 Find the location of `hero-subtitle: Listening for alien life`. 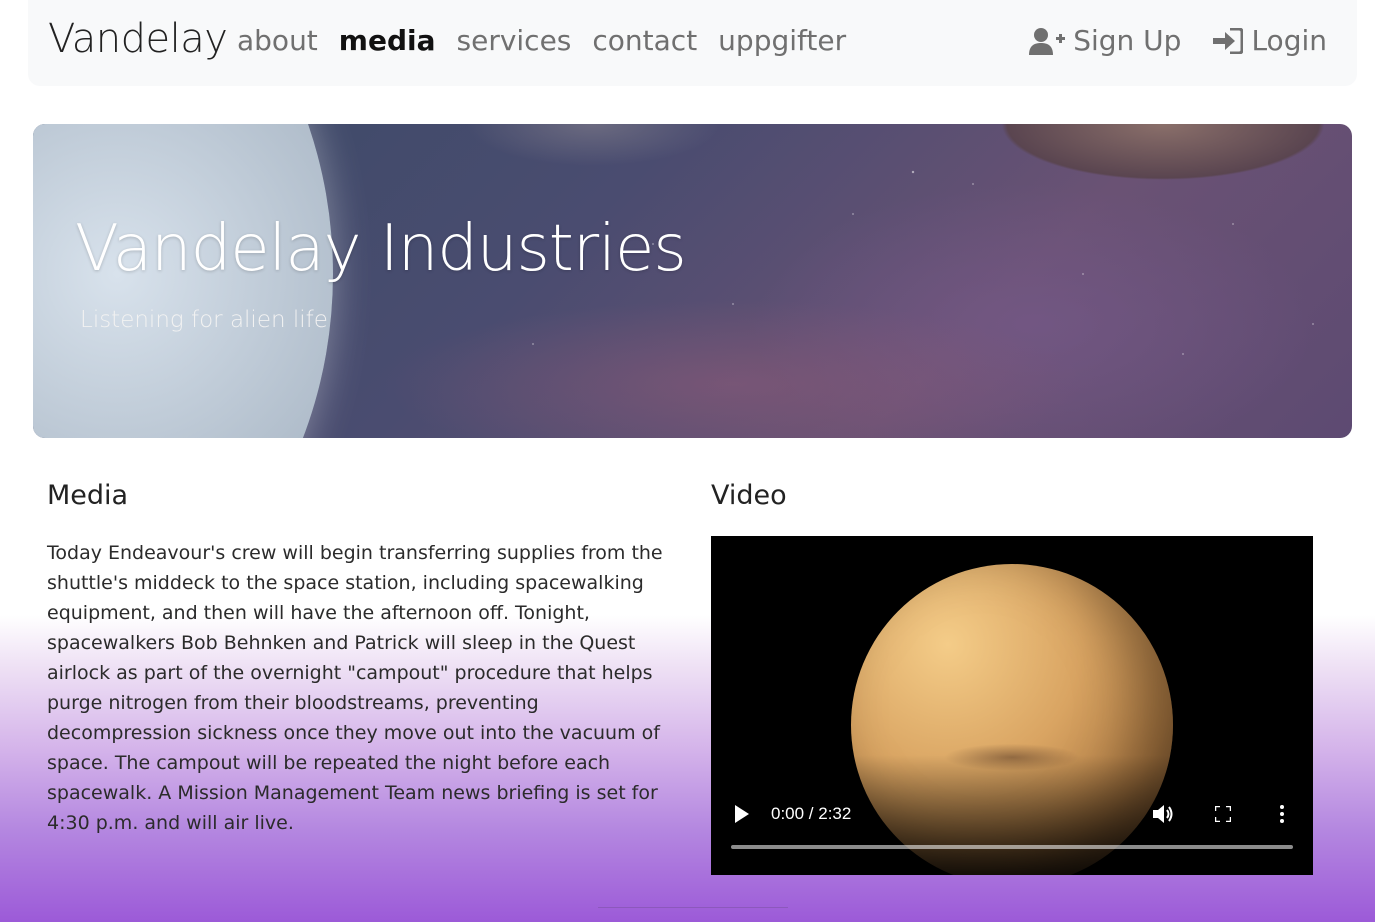

hero-subtitle: Listening for alien life is located at coordinates (204, 320).